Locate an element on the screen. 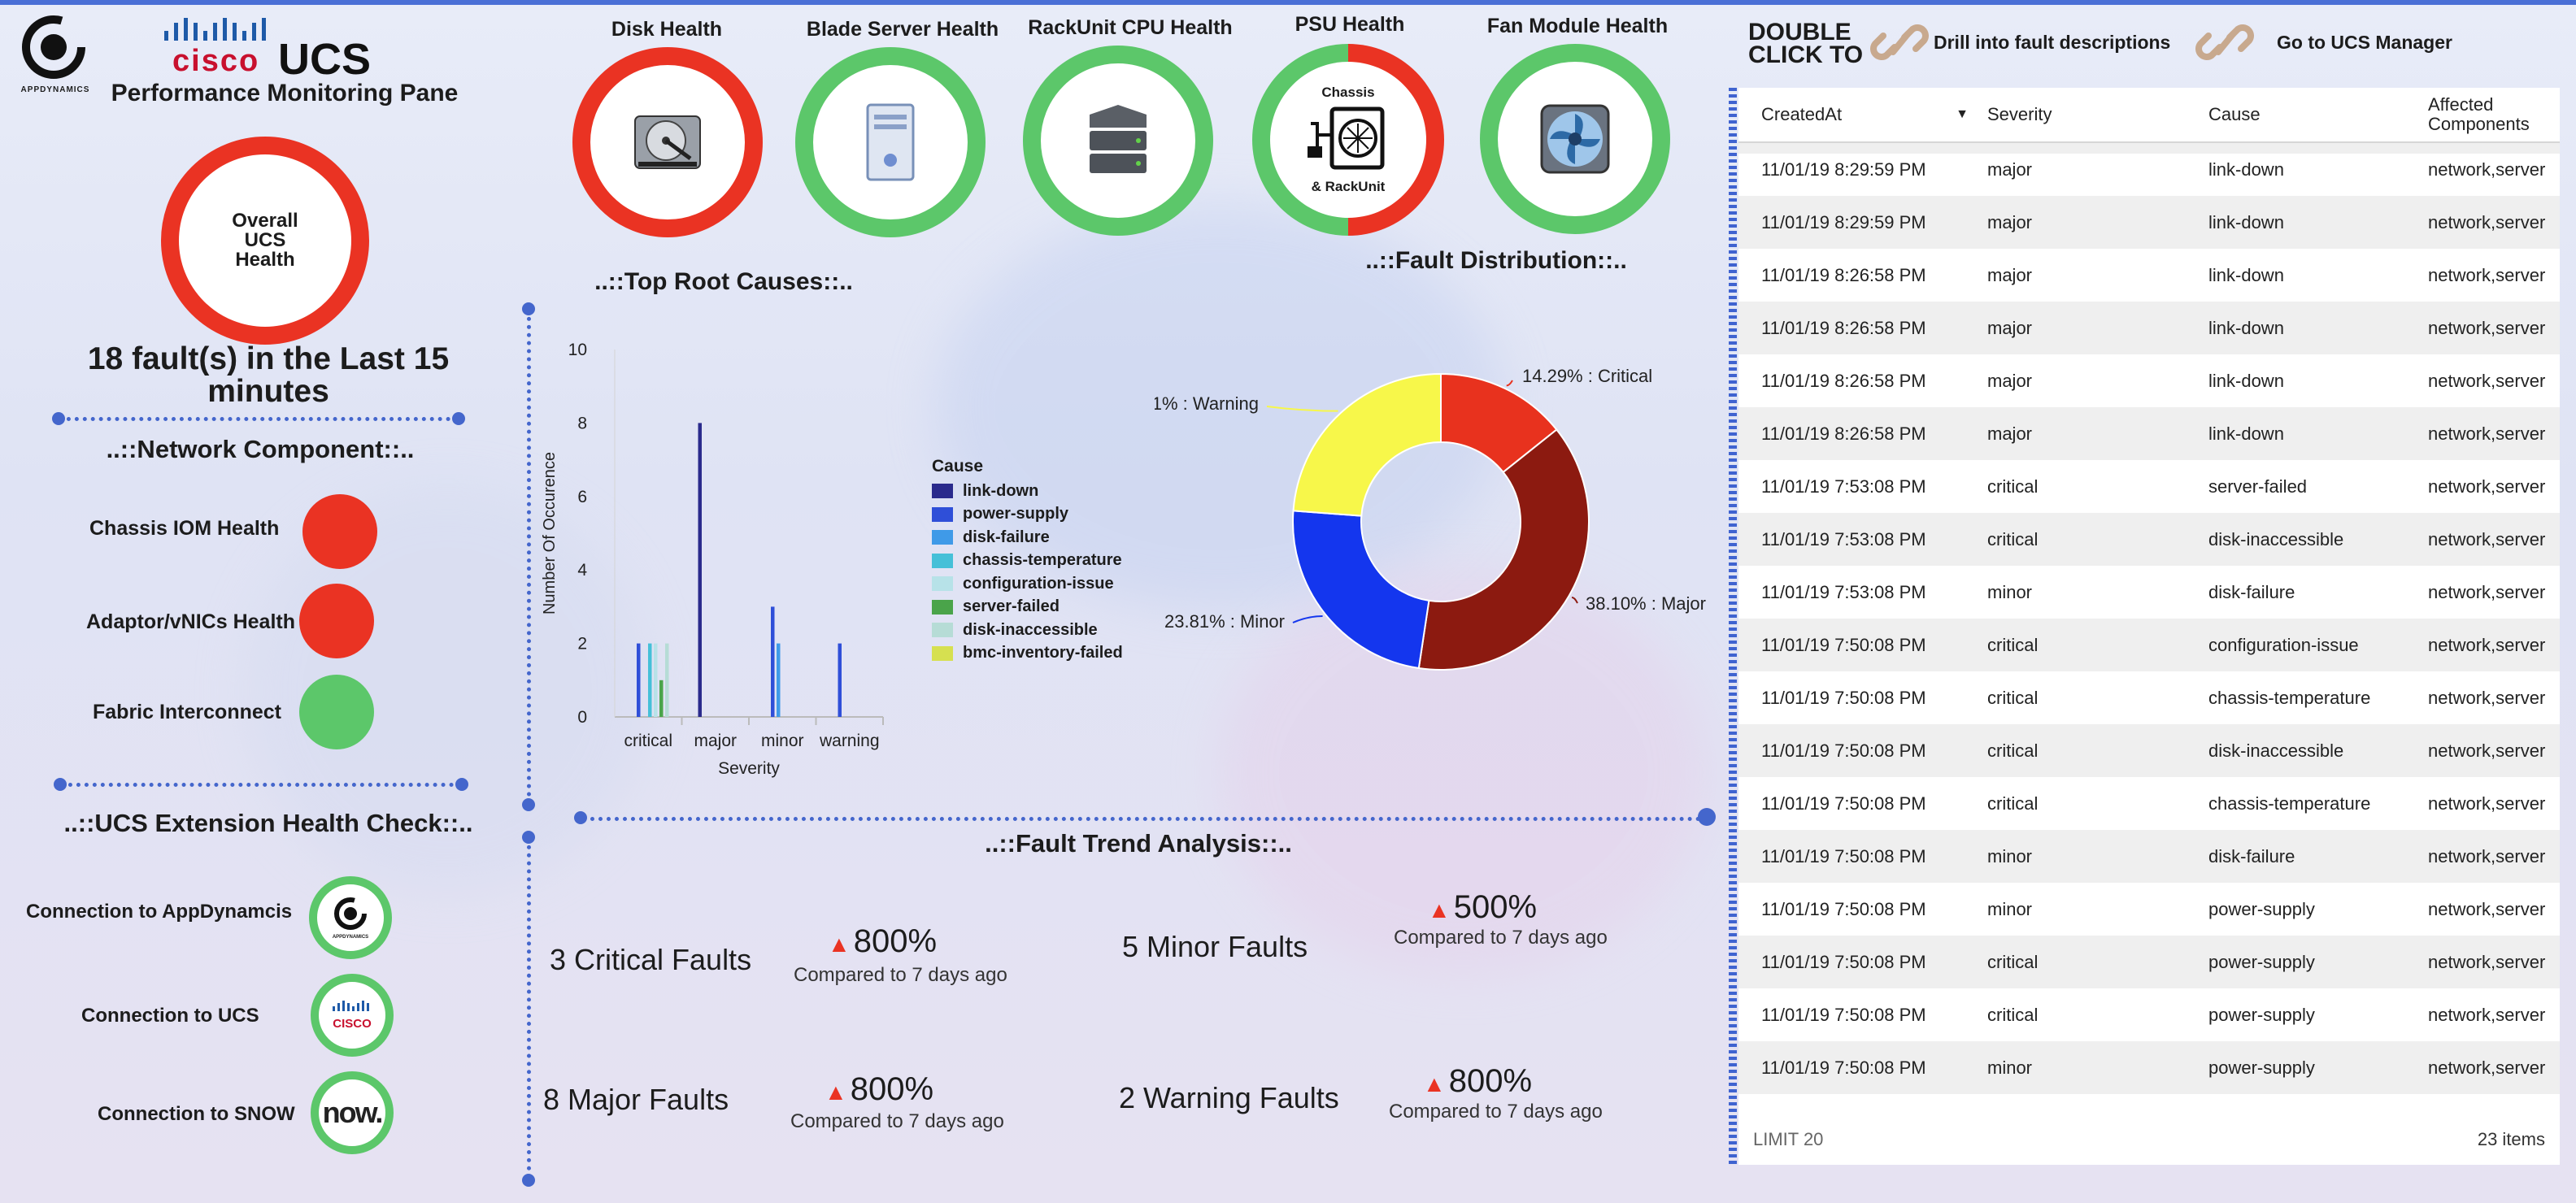 This screenshot has height=1203, width=2576. legend-label: configuration-issue is located at coordinates (1038, 583).